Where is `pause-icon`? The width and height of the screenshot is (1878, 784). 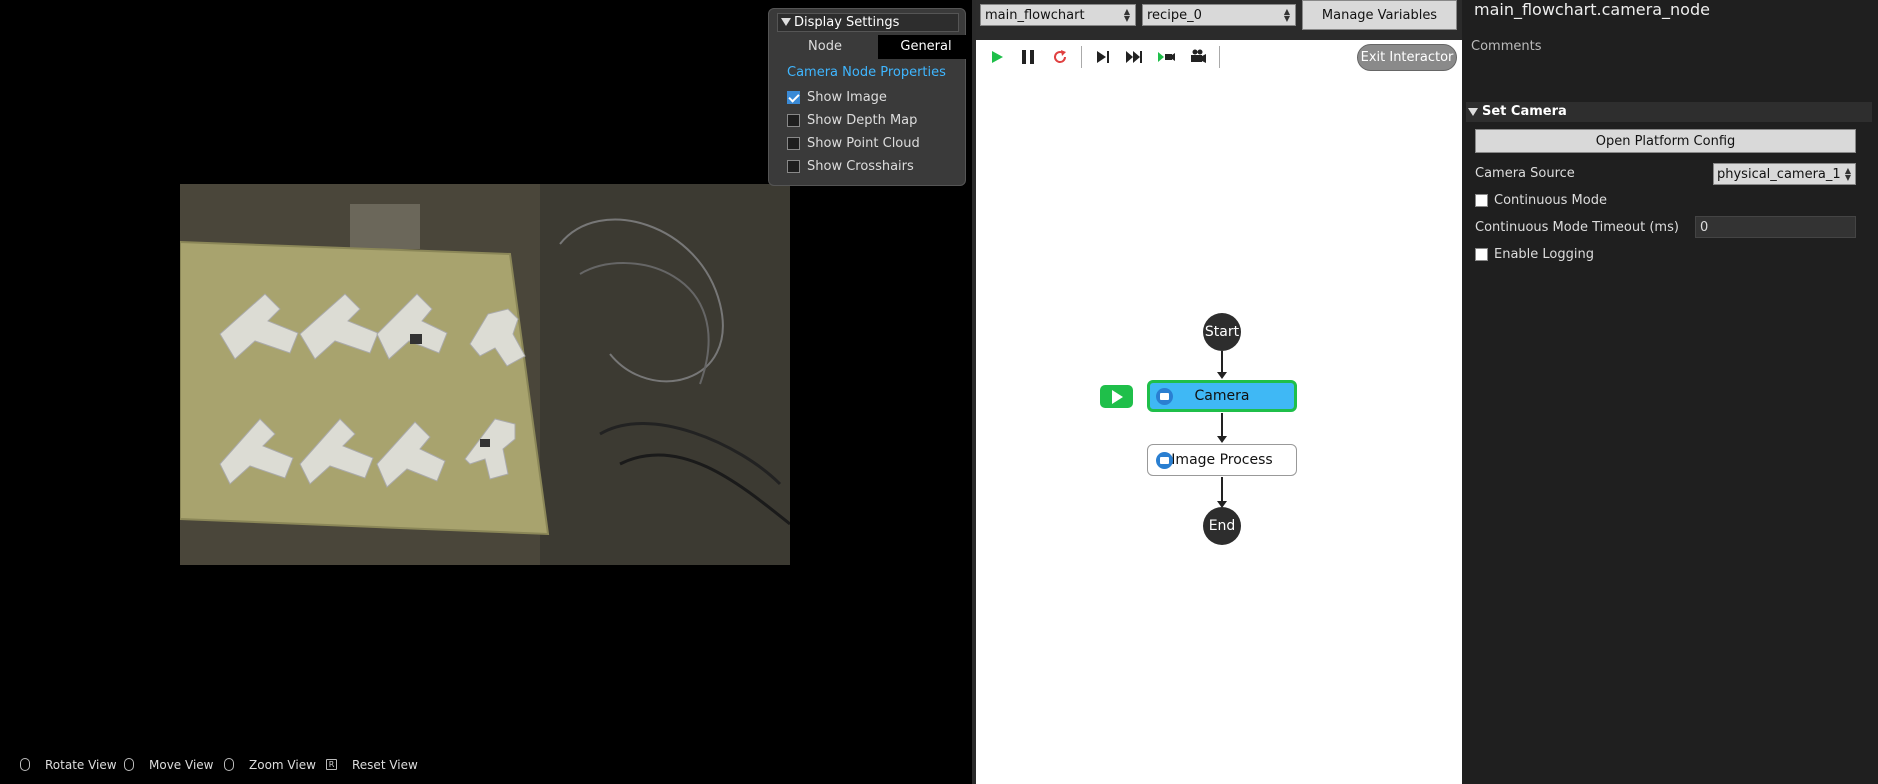 pause-icon is located at coordinates (1028, 57).